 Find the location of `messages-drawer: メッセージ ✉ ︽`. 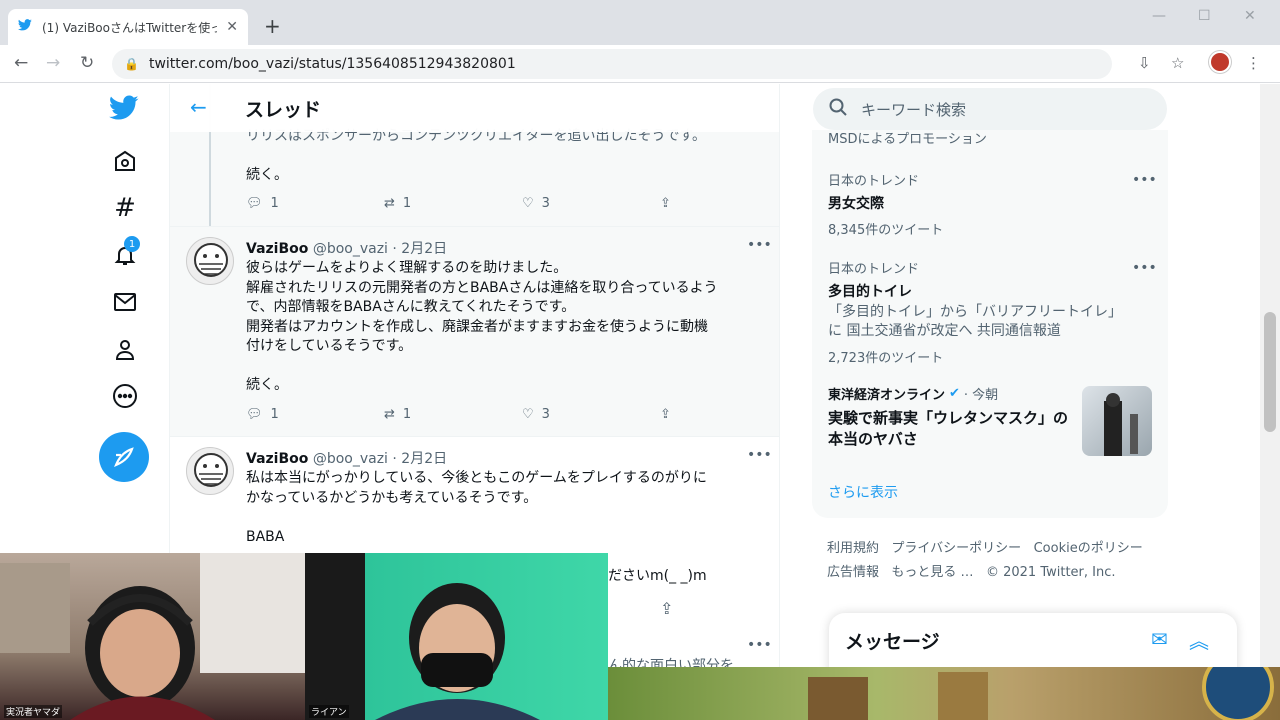

messages-drawer: メッセージ ✉ ︽ is located at coordinates (1033, 643).